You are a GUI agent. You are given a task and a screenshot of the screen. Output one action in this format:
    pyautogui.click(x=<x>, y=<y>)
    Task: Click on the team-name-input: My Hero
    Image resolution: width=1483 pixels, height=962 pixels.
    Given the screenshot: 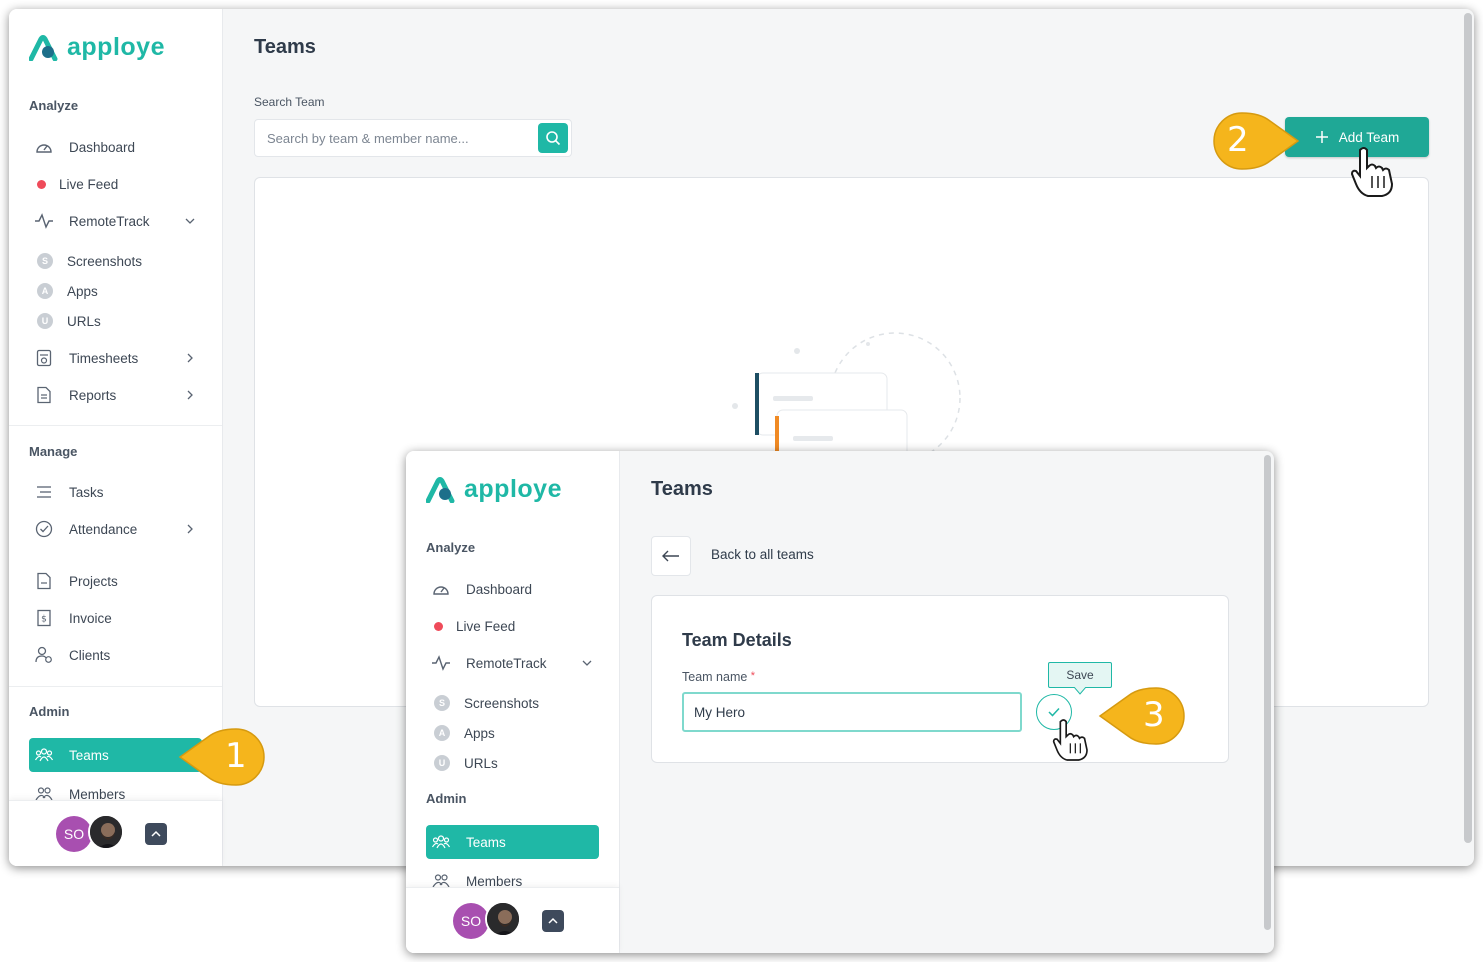 What is the action you would take?
    pyautogui.click(x=852, y=712)
    